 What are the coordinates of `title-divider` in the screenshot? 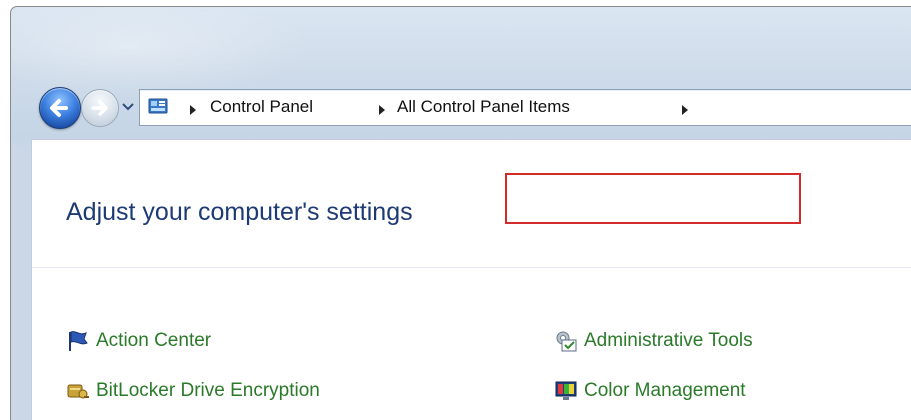 It's located at (471, 267).